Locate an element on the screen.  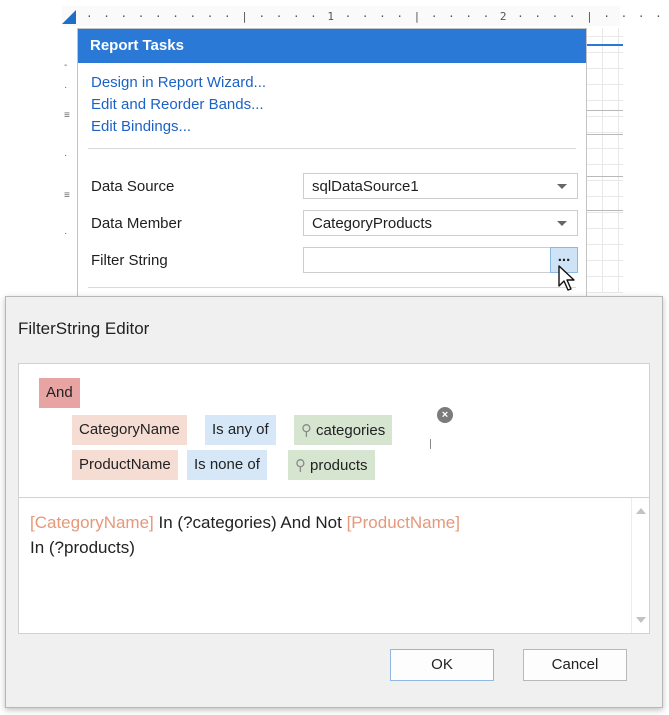
design-surface is located at coordinates (604, 160).